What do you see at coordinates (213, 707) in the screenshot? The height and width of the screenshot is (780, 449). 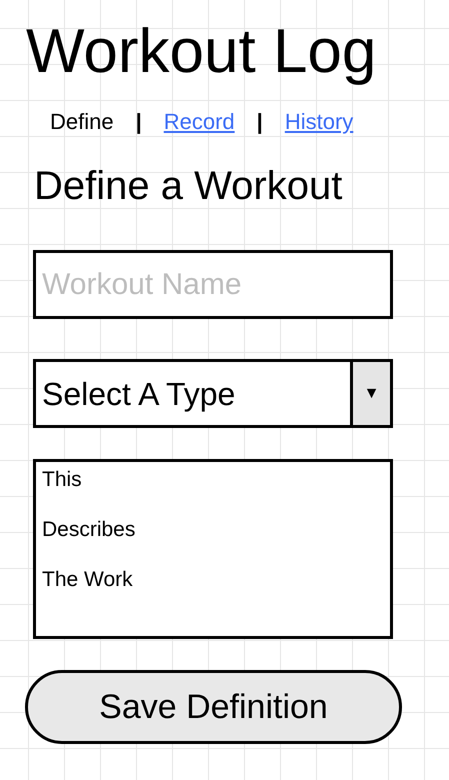 I see `save-definition-button: Save Definition` at bounding box center [213, 707].